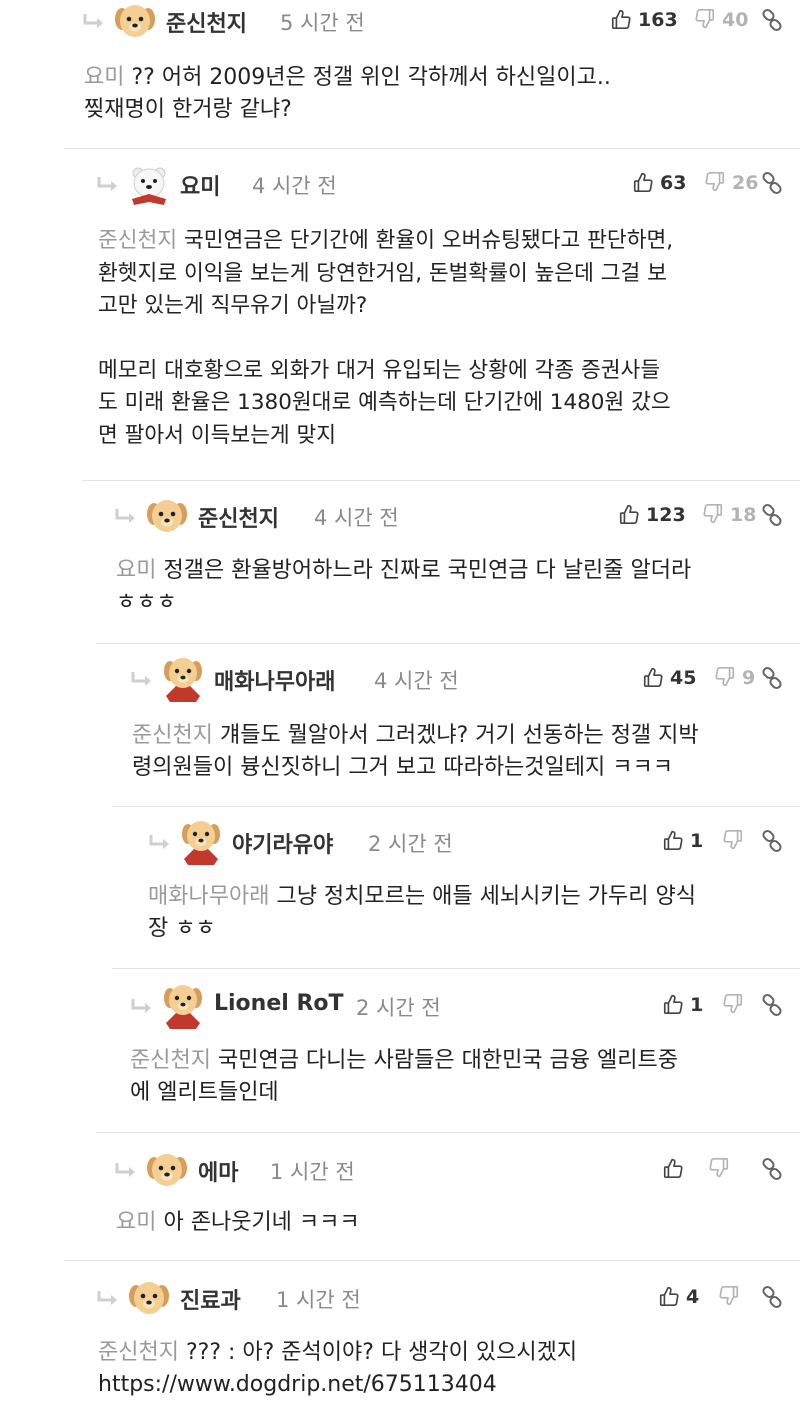  Describe the element at coordinates (218, 1171) in the screenshot. I see `comment-author: 에마` at that location.